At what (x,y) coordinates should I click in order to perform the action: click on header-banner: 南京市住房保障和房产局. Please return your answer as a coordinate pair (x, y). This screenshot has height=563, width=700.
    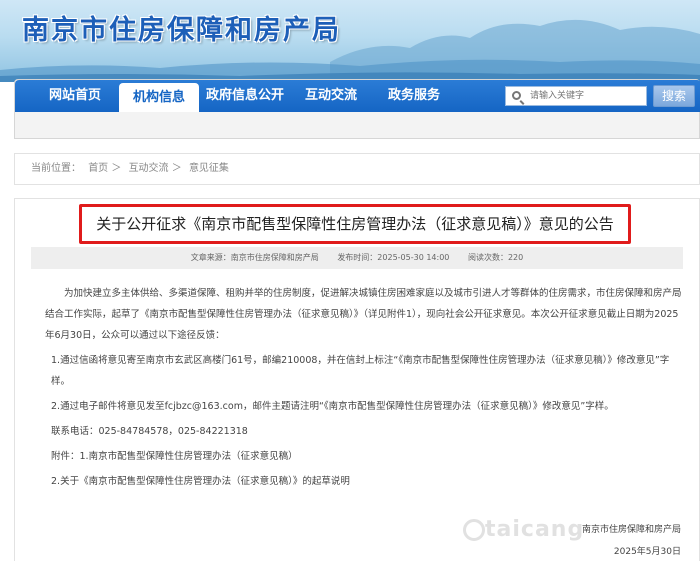
    Looking at the image, I should click on (350, 41).